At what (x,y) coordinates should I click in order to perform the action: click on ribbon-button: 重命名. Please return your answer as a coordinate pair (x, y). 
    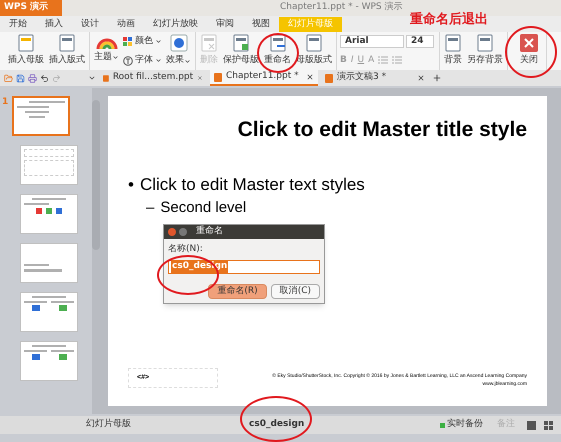
    Looking at the image, I should click on (277, 51).